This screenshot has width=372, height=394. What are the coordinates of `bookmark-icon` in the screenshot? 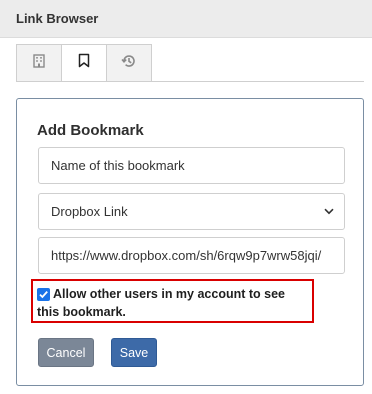 It's located at (84, 63).